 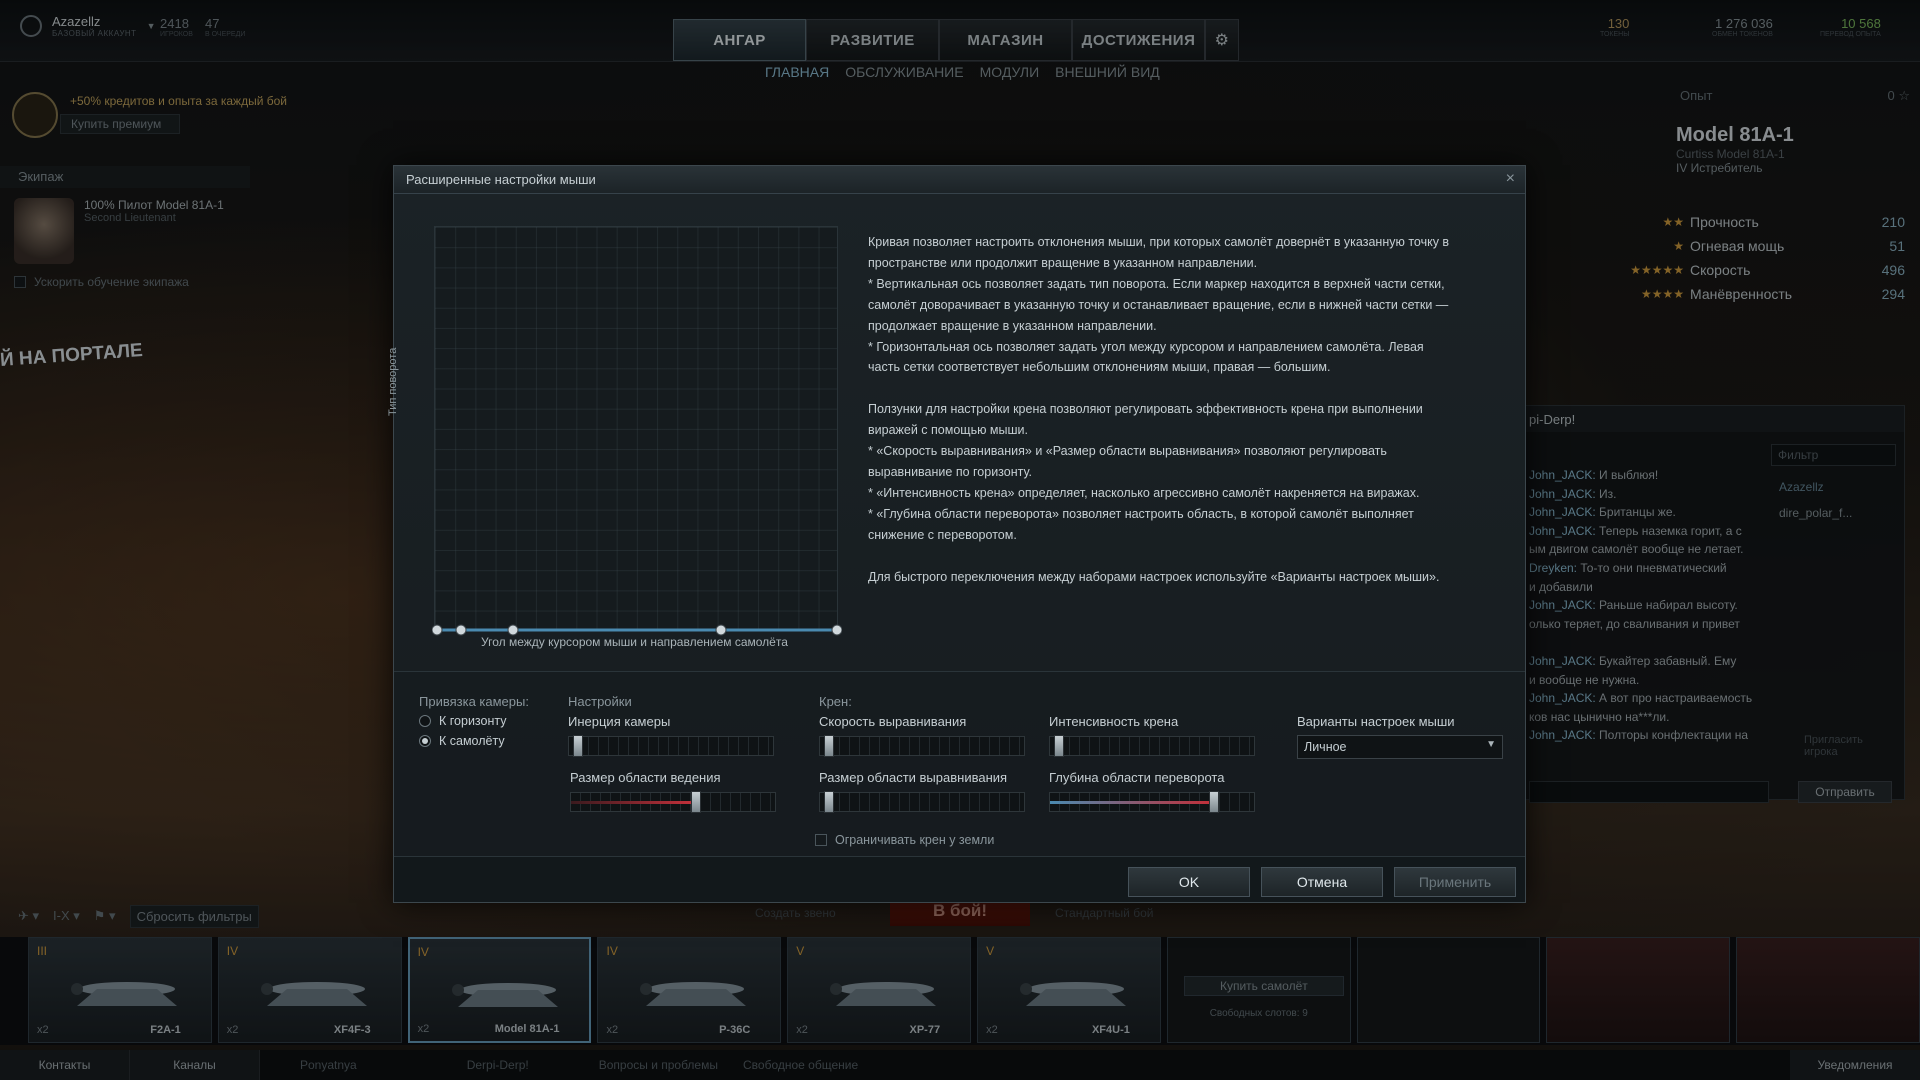 I want to click on plane-card: IV x2 Model 81A-1, so click(x=499, y=990).